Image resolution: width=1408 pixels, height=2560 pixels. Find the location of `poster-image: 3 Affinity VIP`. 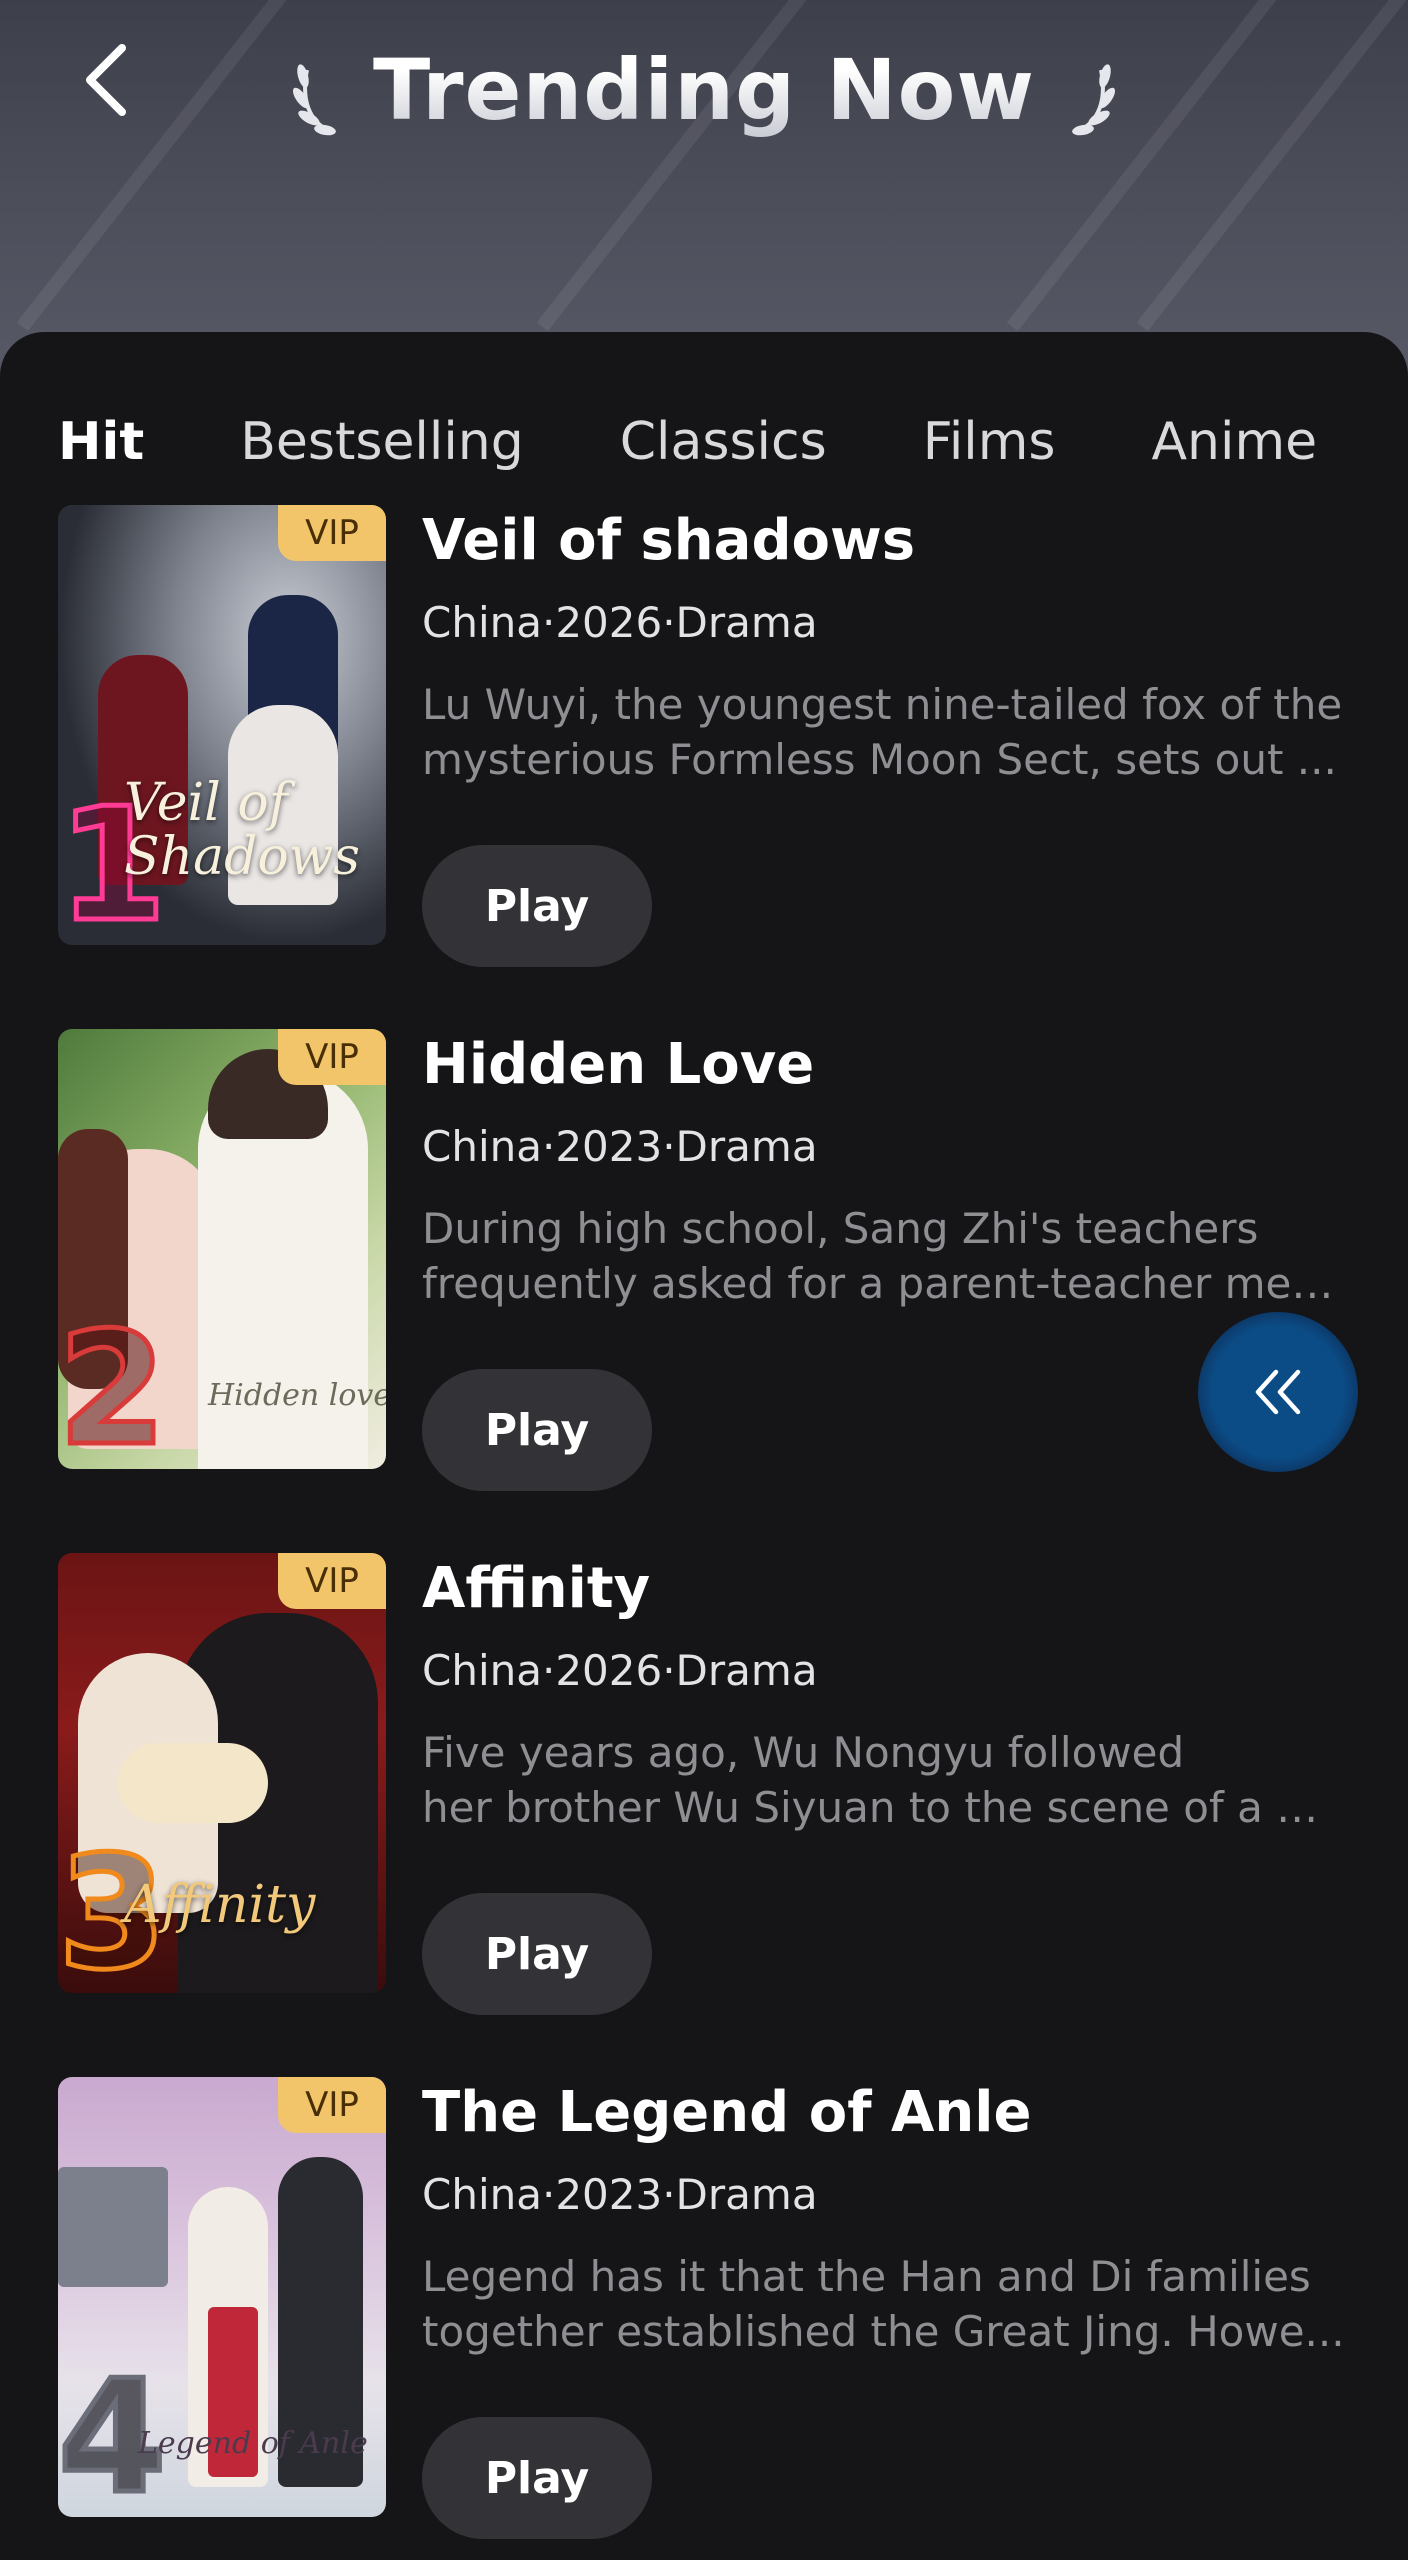

poster-image: 3 Affinity VIP is located at coordinates (222, 1773).